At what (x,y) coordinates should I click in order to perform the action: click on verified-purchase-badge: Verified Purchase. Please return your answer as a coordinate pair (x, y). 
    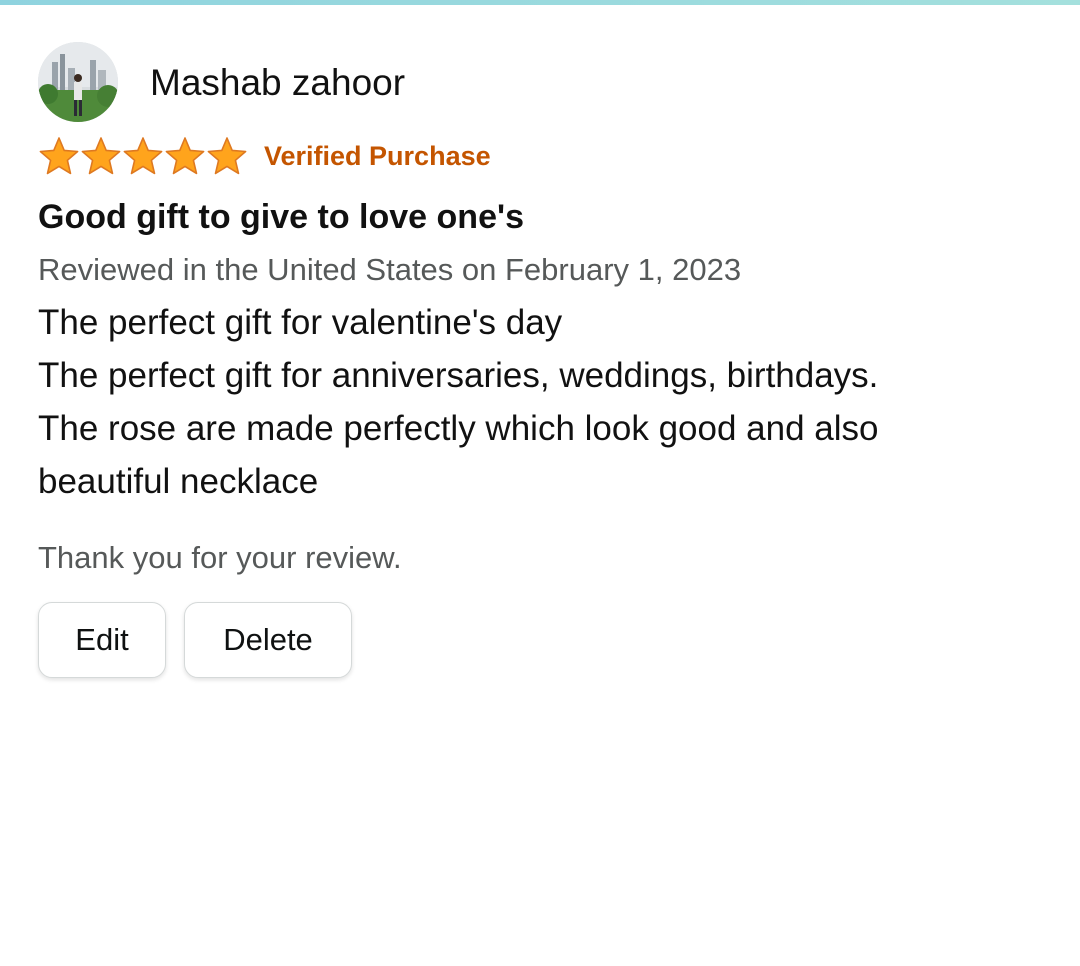
    Looking at the image, I should click on (377, 155).